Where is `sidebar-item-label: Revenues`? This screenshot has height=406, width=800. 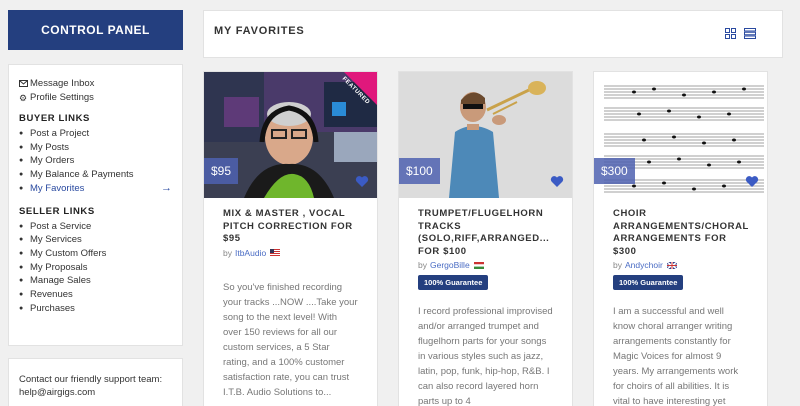
sidebar-item-label: Revenues is located at coordinates (51, 295).